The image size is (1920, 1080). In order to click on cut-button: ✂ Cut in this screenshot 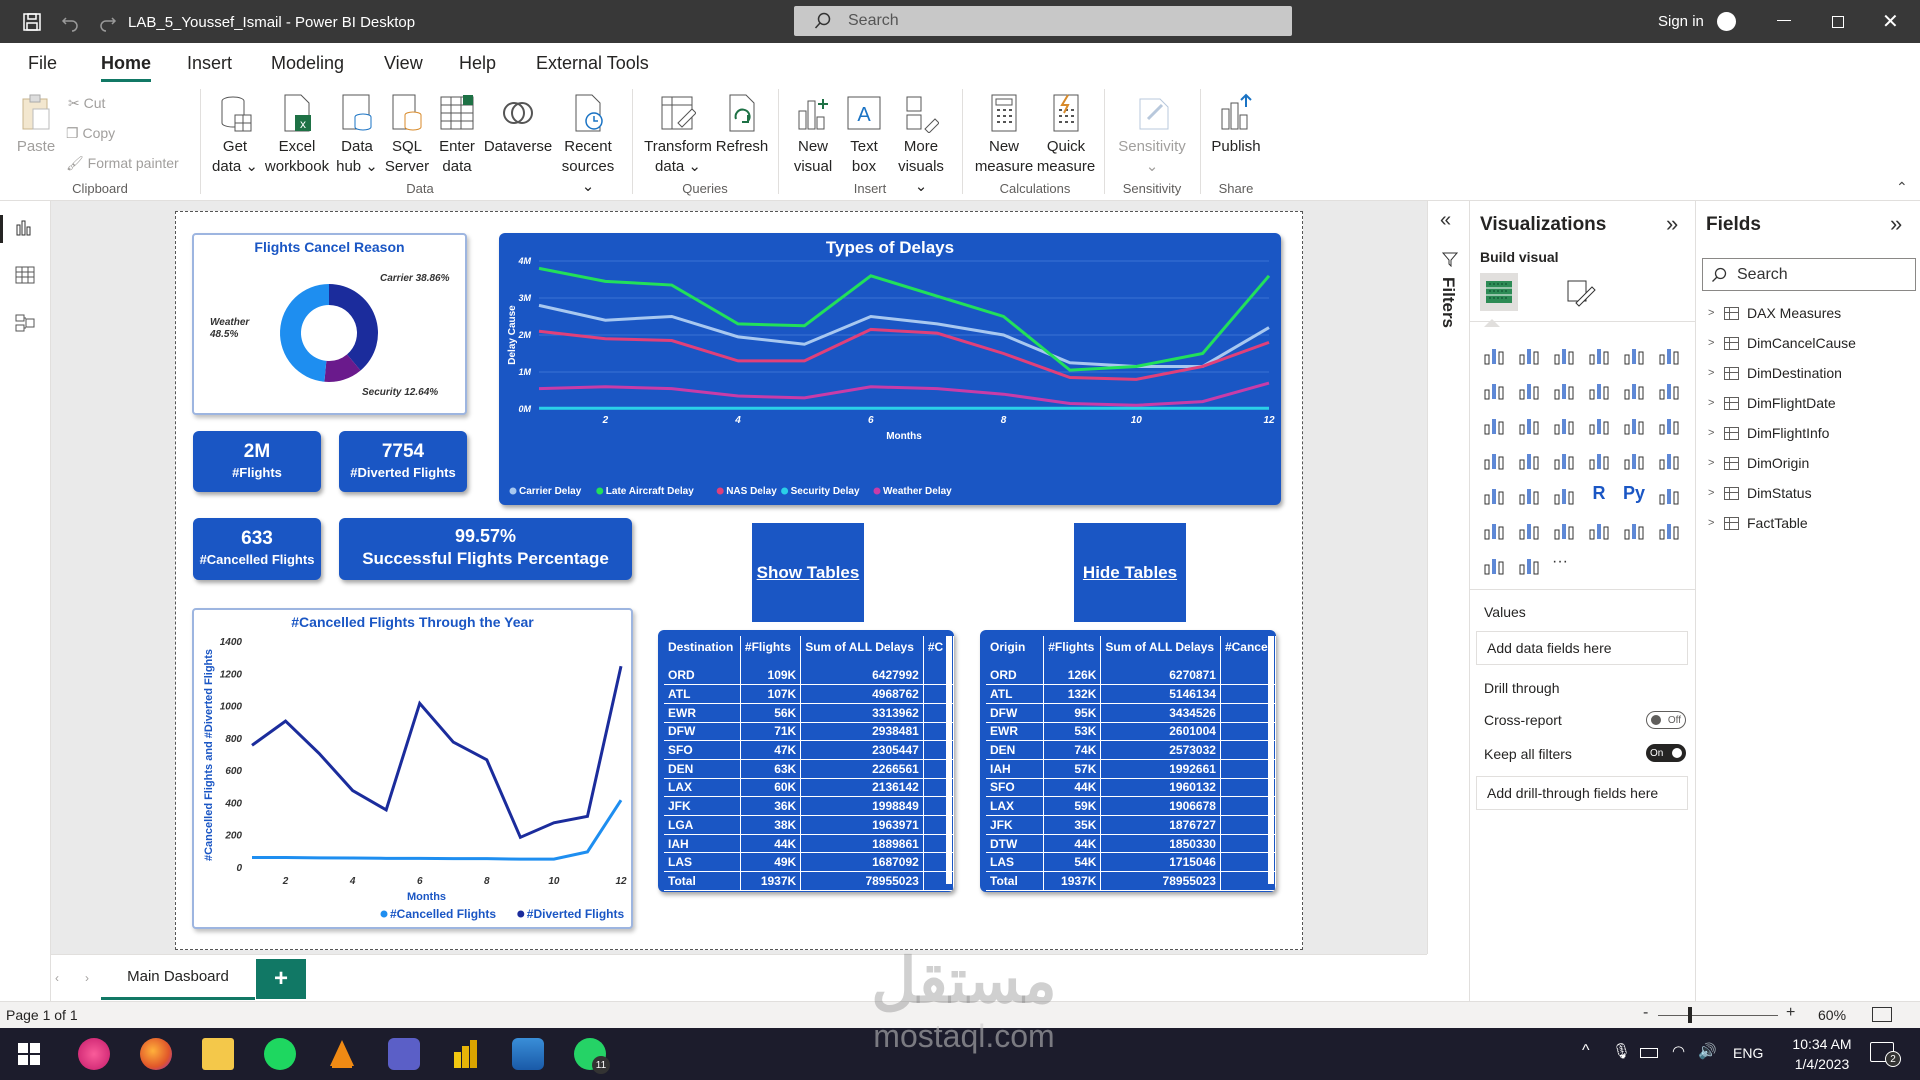, I will do `click(86, 103)`.